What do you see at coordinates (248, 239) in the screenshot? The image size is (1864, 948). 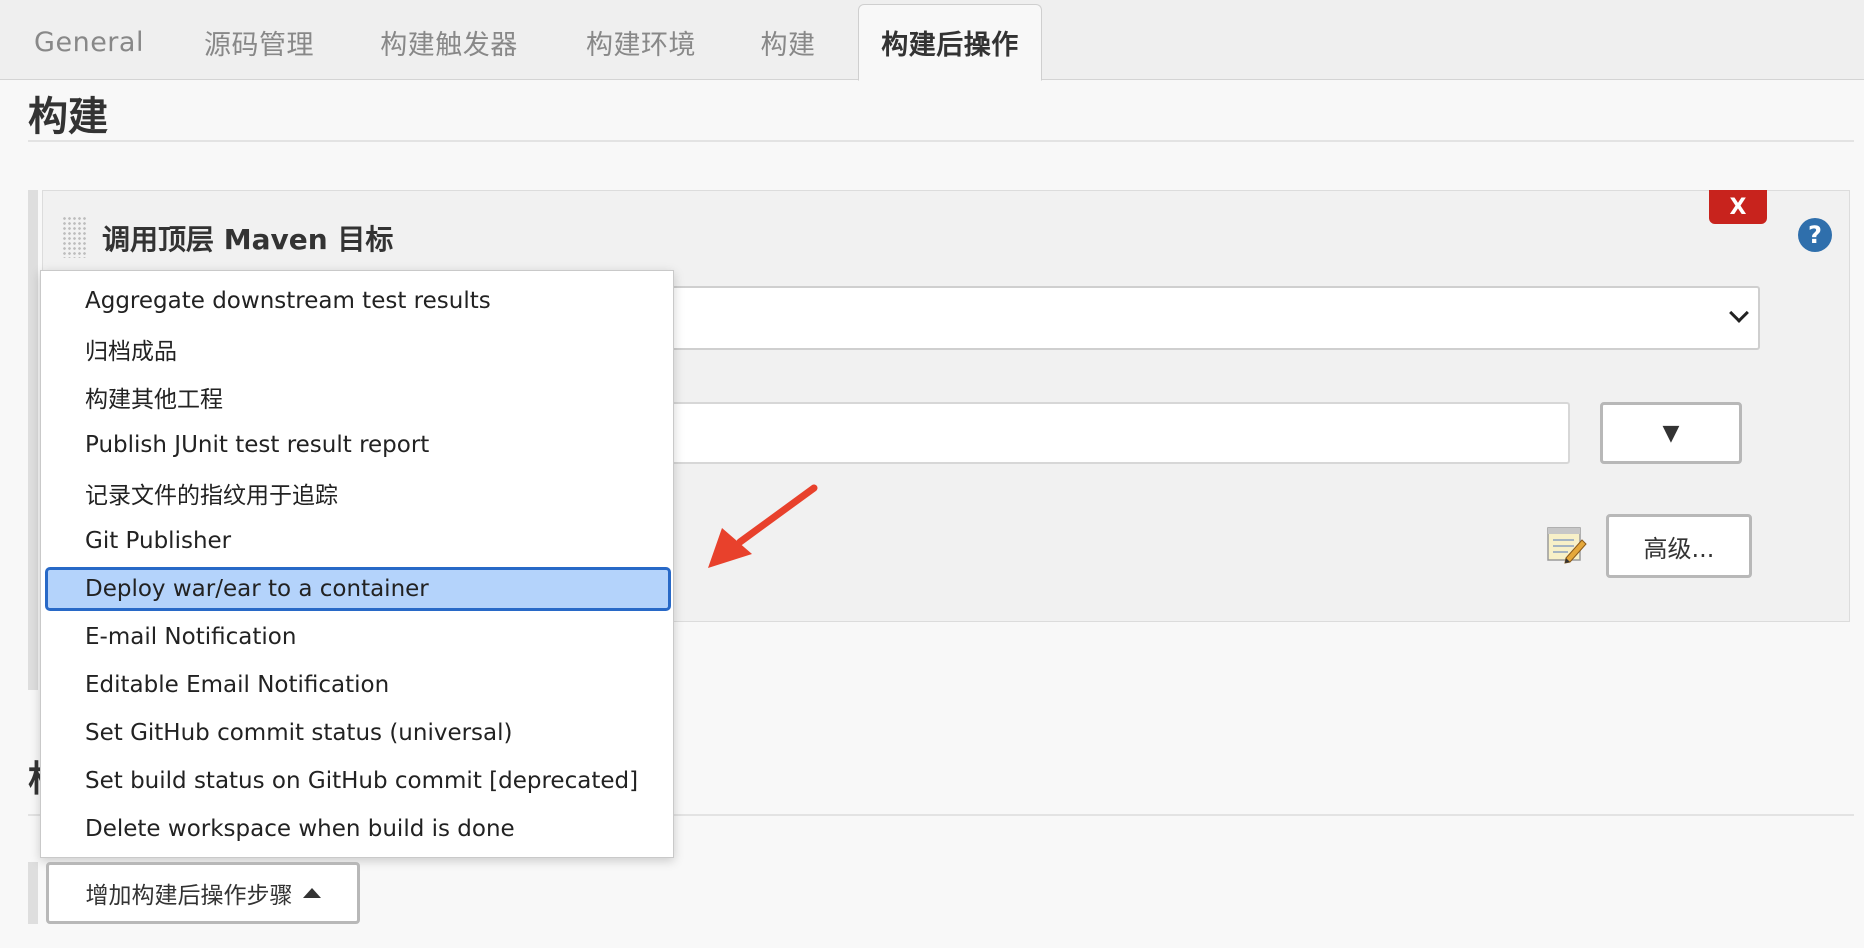 I see `build-step-title: 调用顶层 Maven 目标` at bounding box center [248, 239].